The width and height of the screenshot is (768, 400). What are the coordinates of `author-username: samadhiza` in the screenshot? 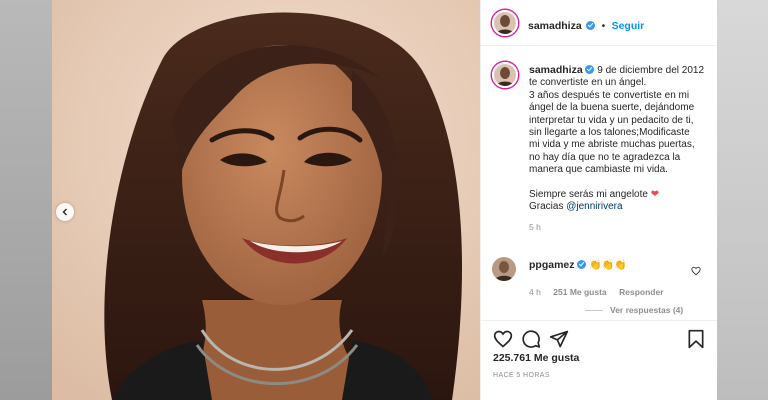 It's located at (555, 26).